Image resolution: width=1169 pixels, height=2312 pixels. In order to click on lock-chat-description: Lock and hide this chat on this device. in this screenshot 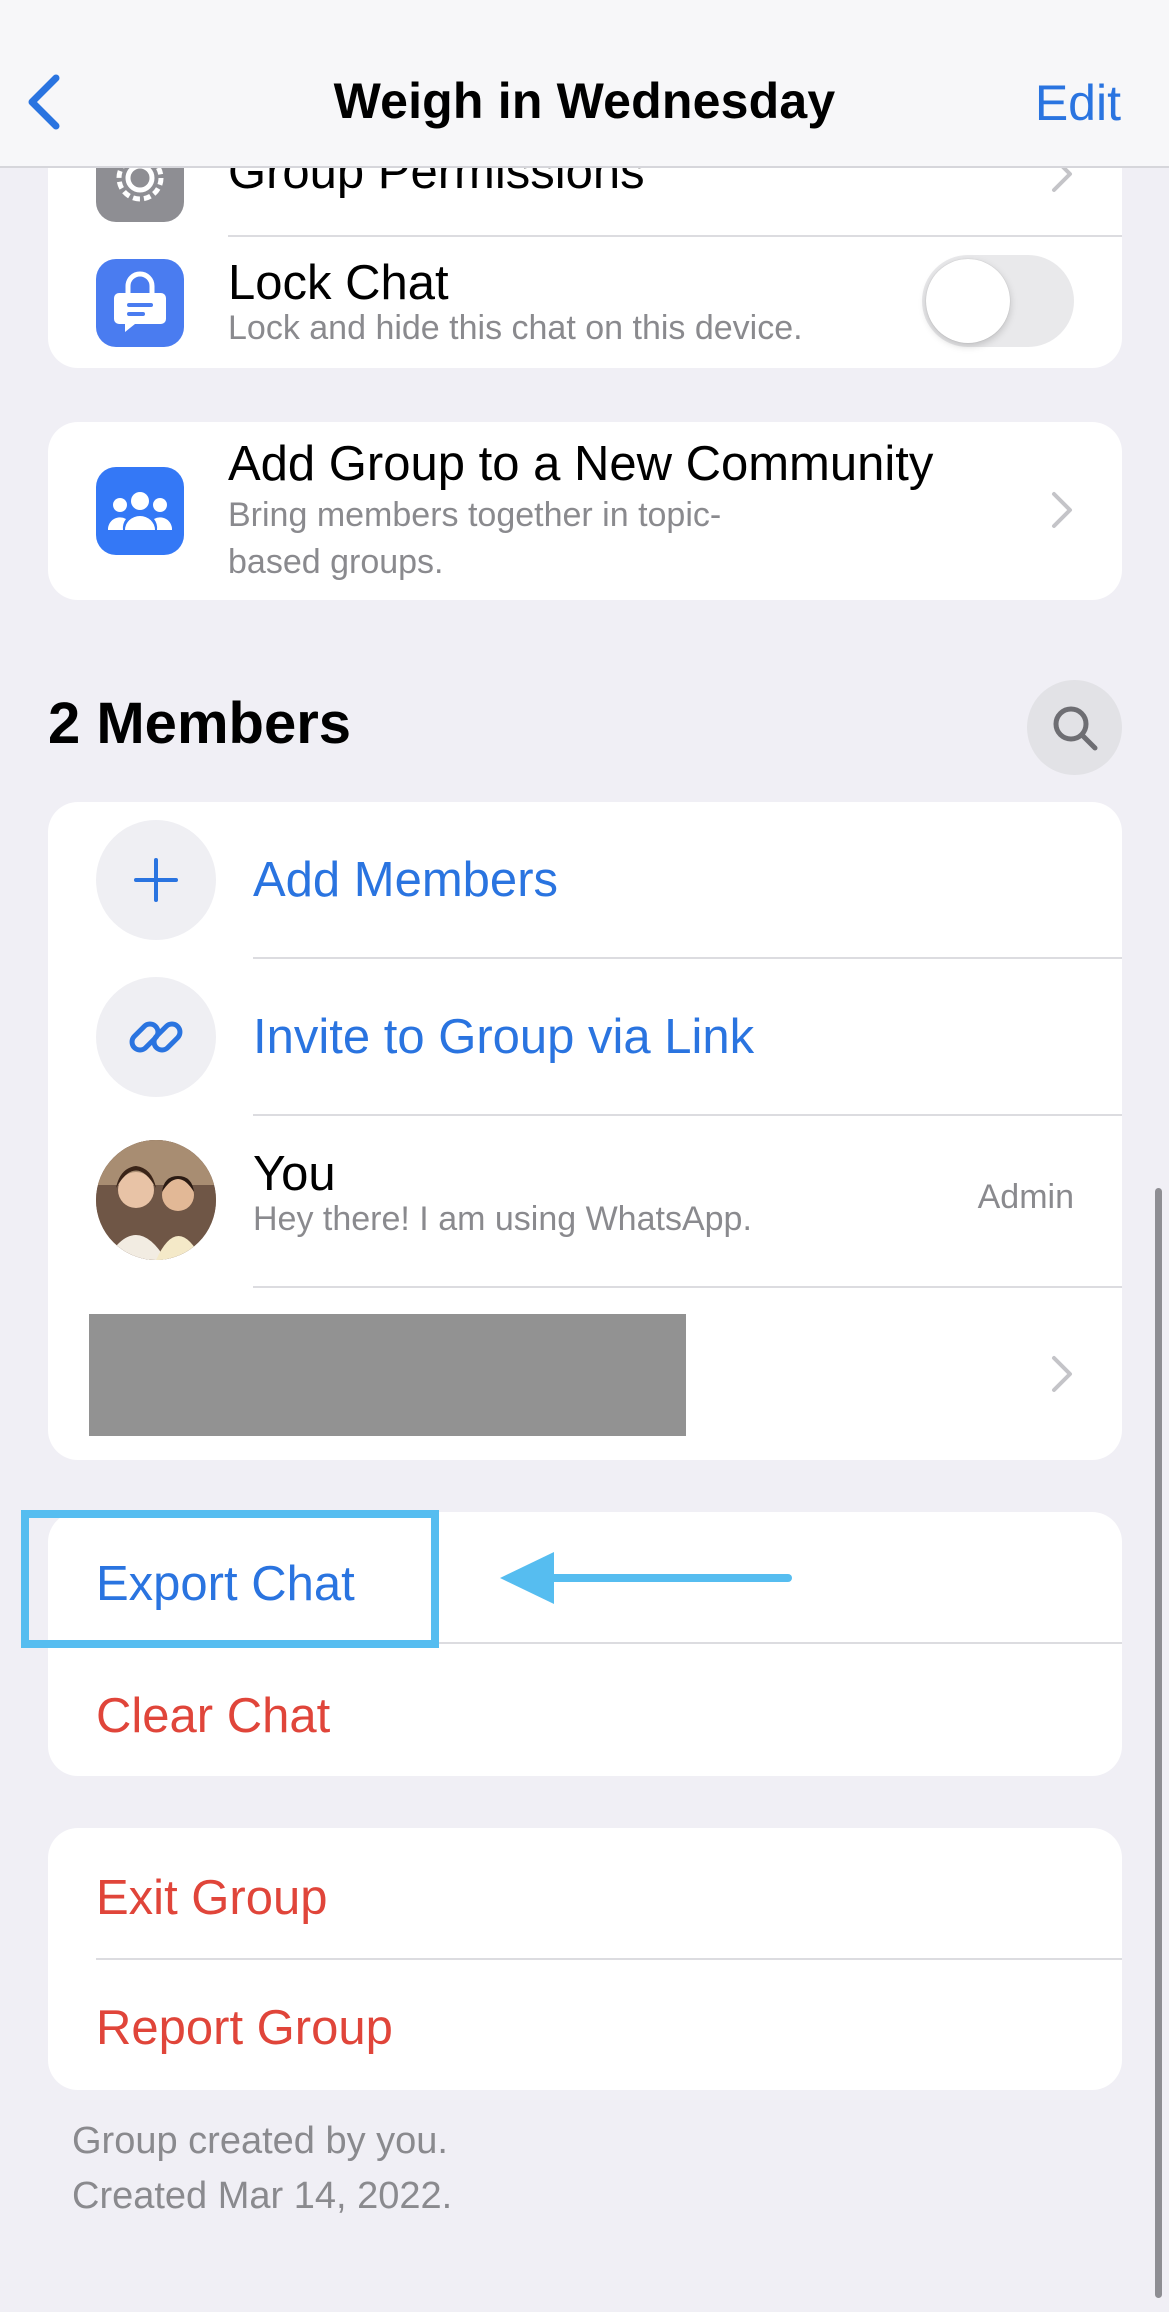, I will do `click(515, 328)`.